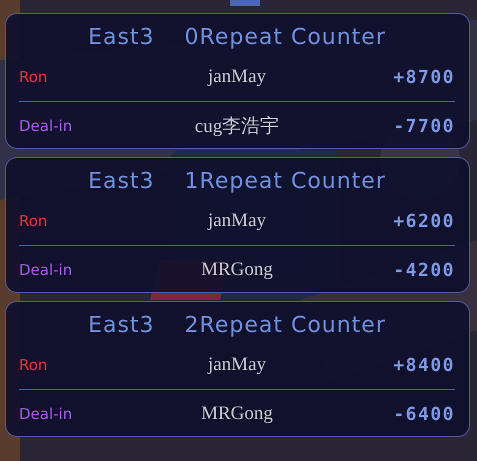  I want to click on point-change: -4200, so click(424, 270).